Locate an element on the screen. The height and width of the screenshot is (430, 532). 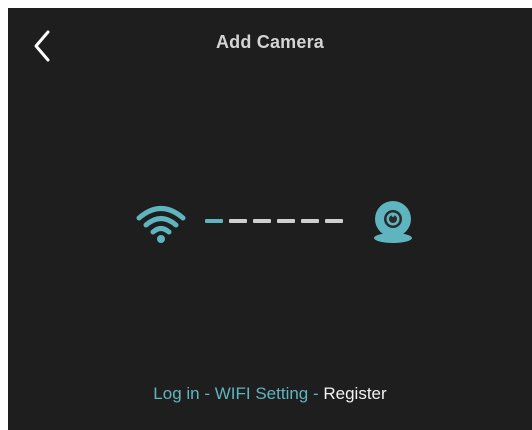
wifi-icon is located at coordinates (161, 224).